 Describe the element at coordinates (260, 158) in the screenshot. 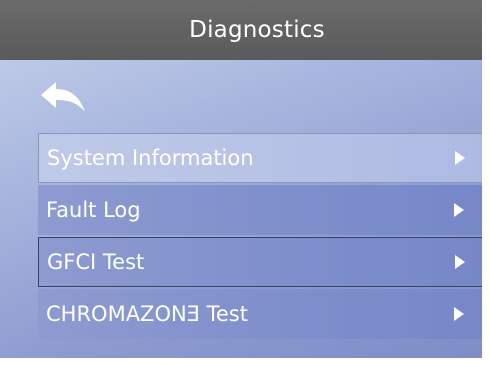

I see `menu-item-system-information: System Information` at that location.